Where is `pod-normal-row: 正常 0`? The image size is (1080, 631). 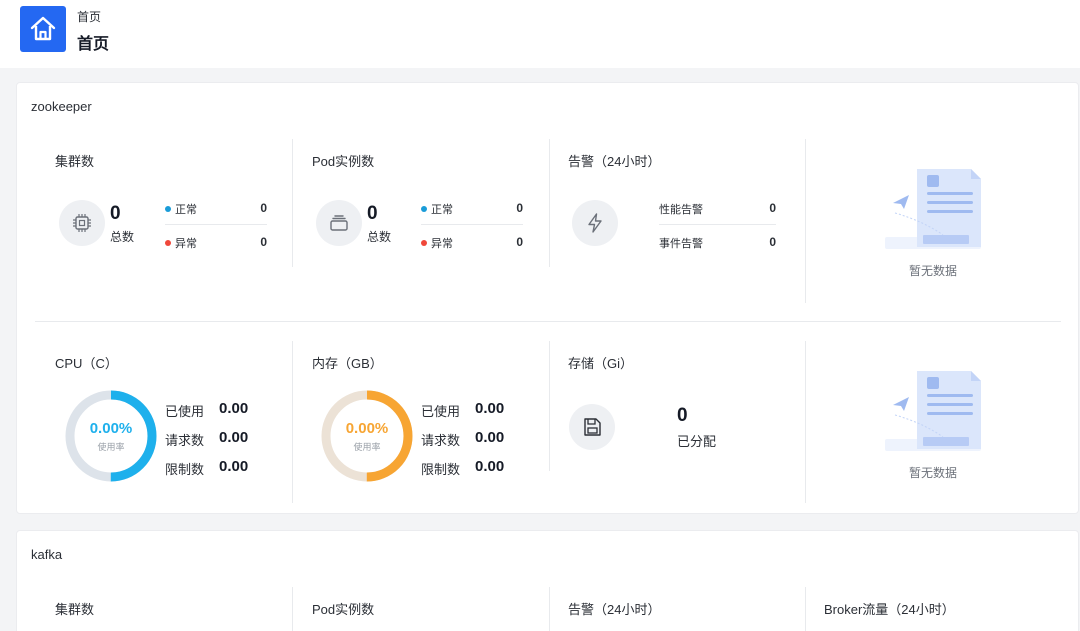
pod-normal-row: 正常 0 is located at coordinates (472, 209).